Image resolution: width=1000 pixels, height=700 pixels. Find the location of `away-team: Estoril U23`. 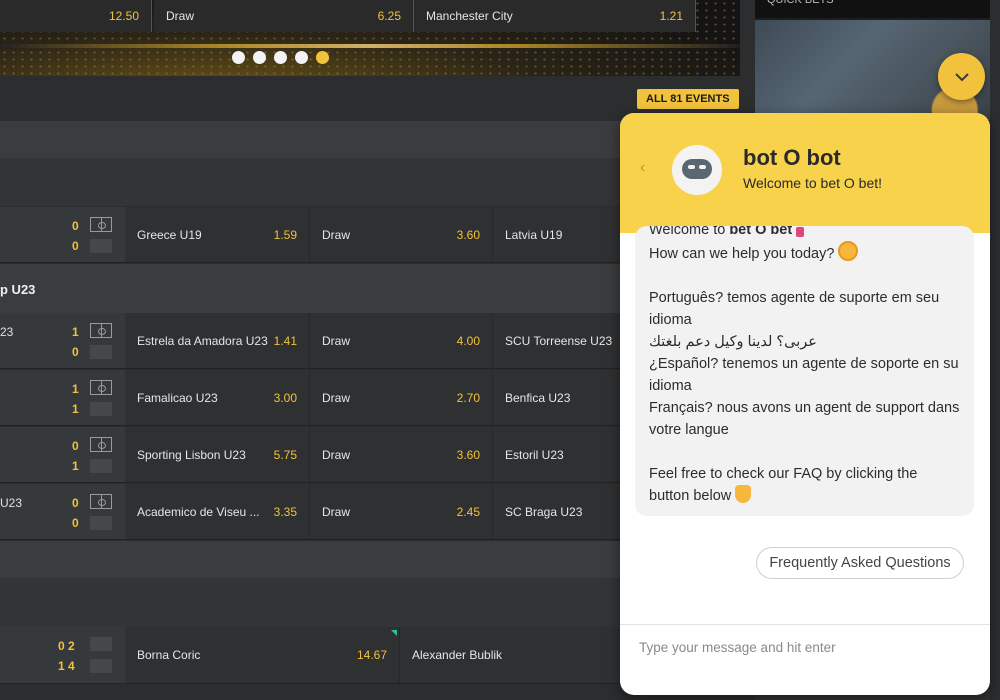

away-team: Estoril U23 is located at coordinates (534, 454).